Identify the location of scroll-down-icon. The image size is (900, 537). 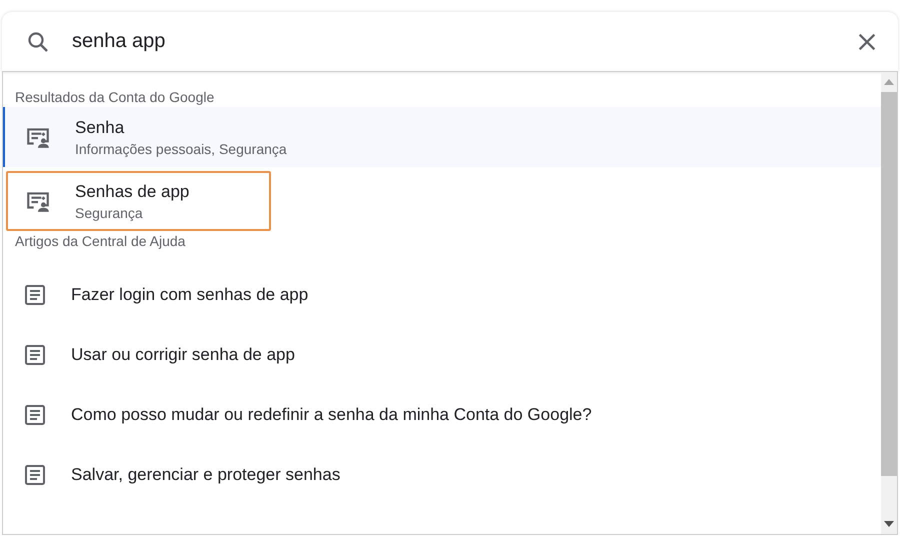
(889, 524).